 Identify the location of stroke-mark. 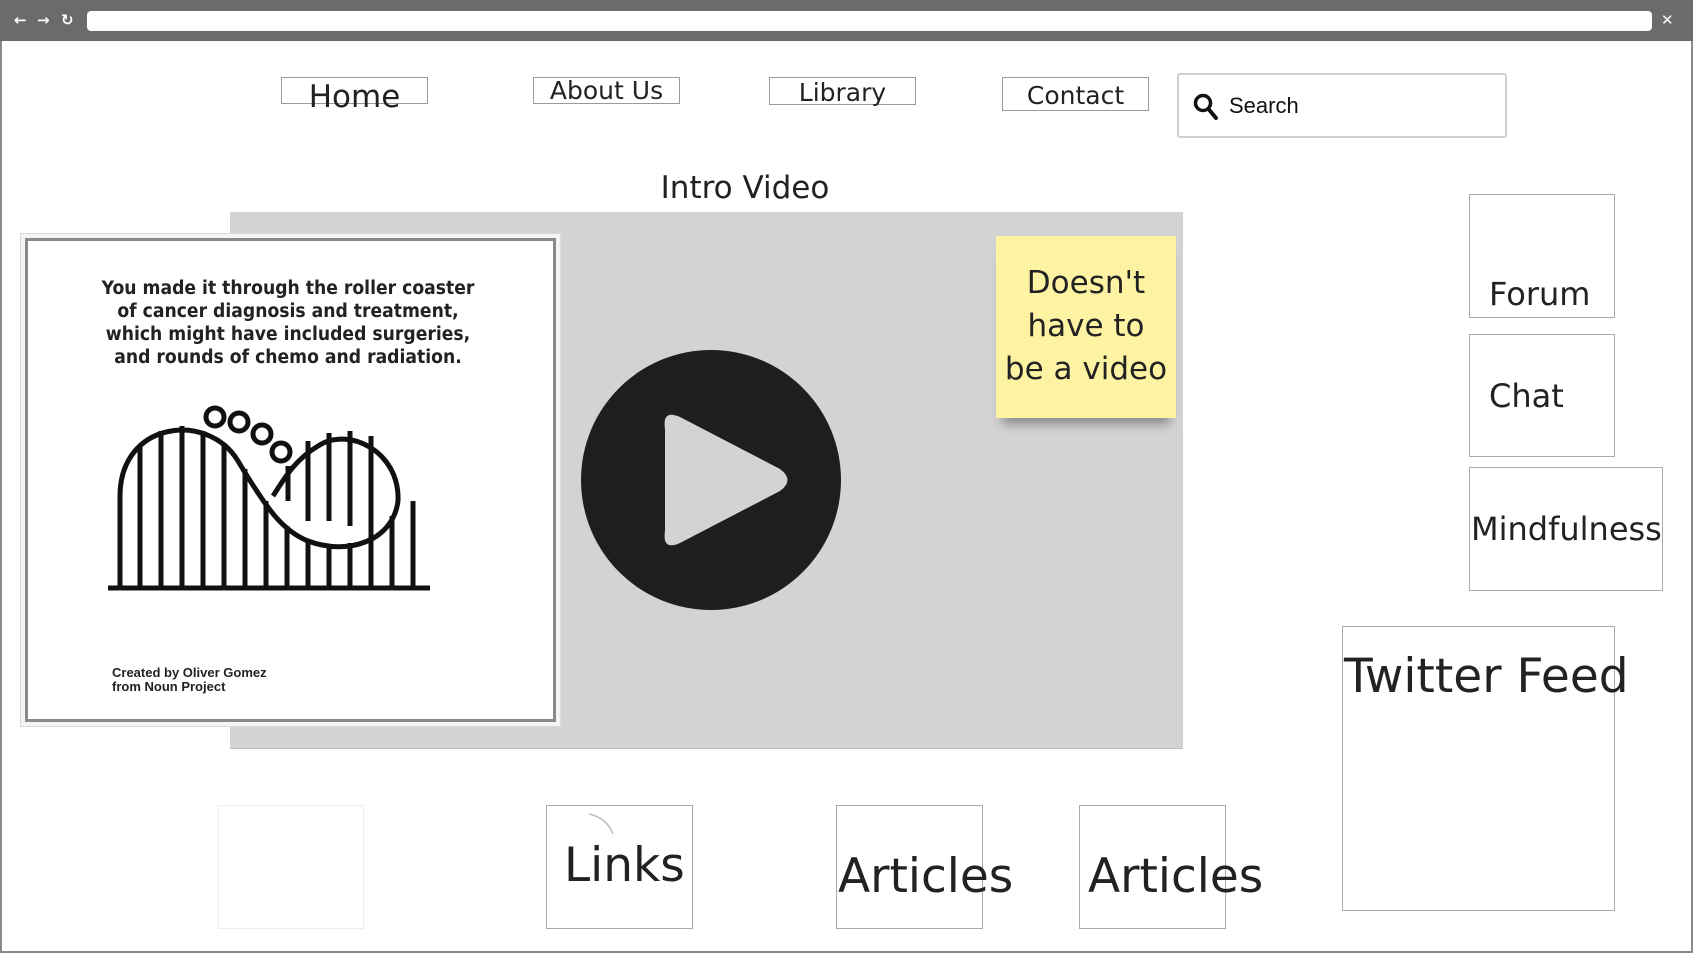
(601, 824).